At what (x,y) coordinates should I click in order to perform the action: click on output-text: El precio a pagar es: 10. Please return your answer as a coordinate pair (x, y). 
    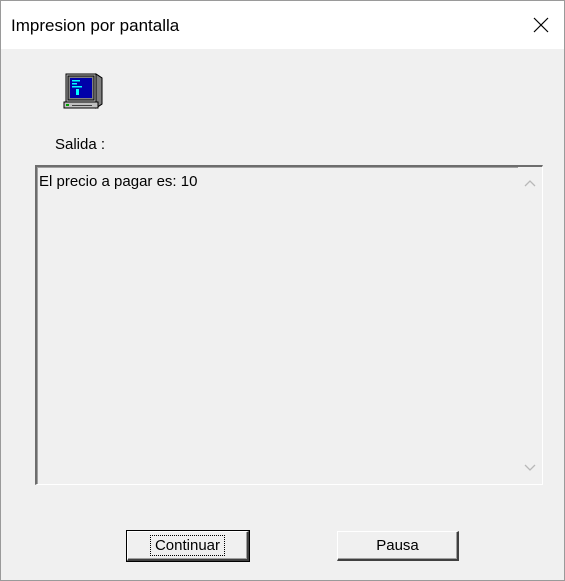
    Looking at the image, I should click on (118, 181).